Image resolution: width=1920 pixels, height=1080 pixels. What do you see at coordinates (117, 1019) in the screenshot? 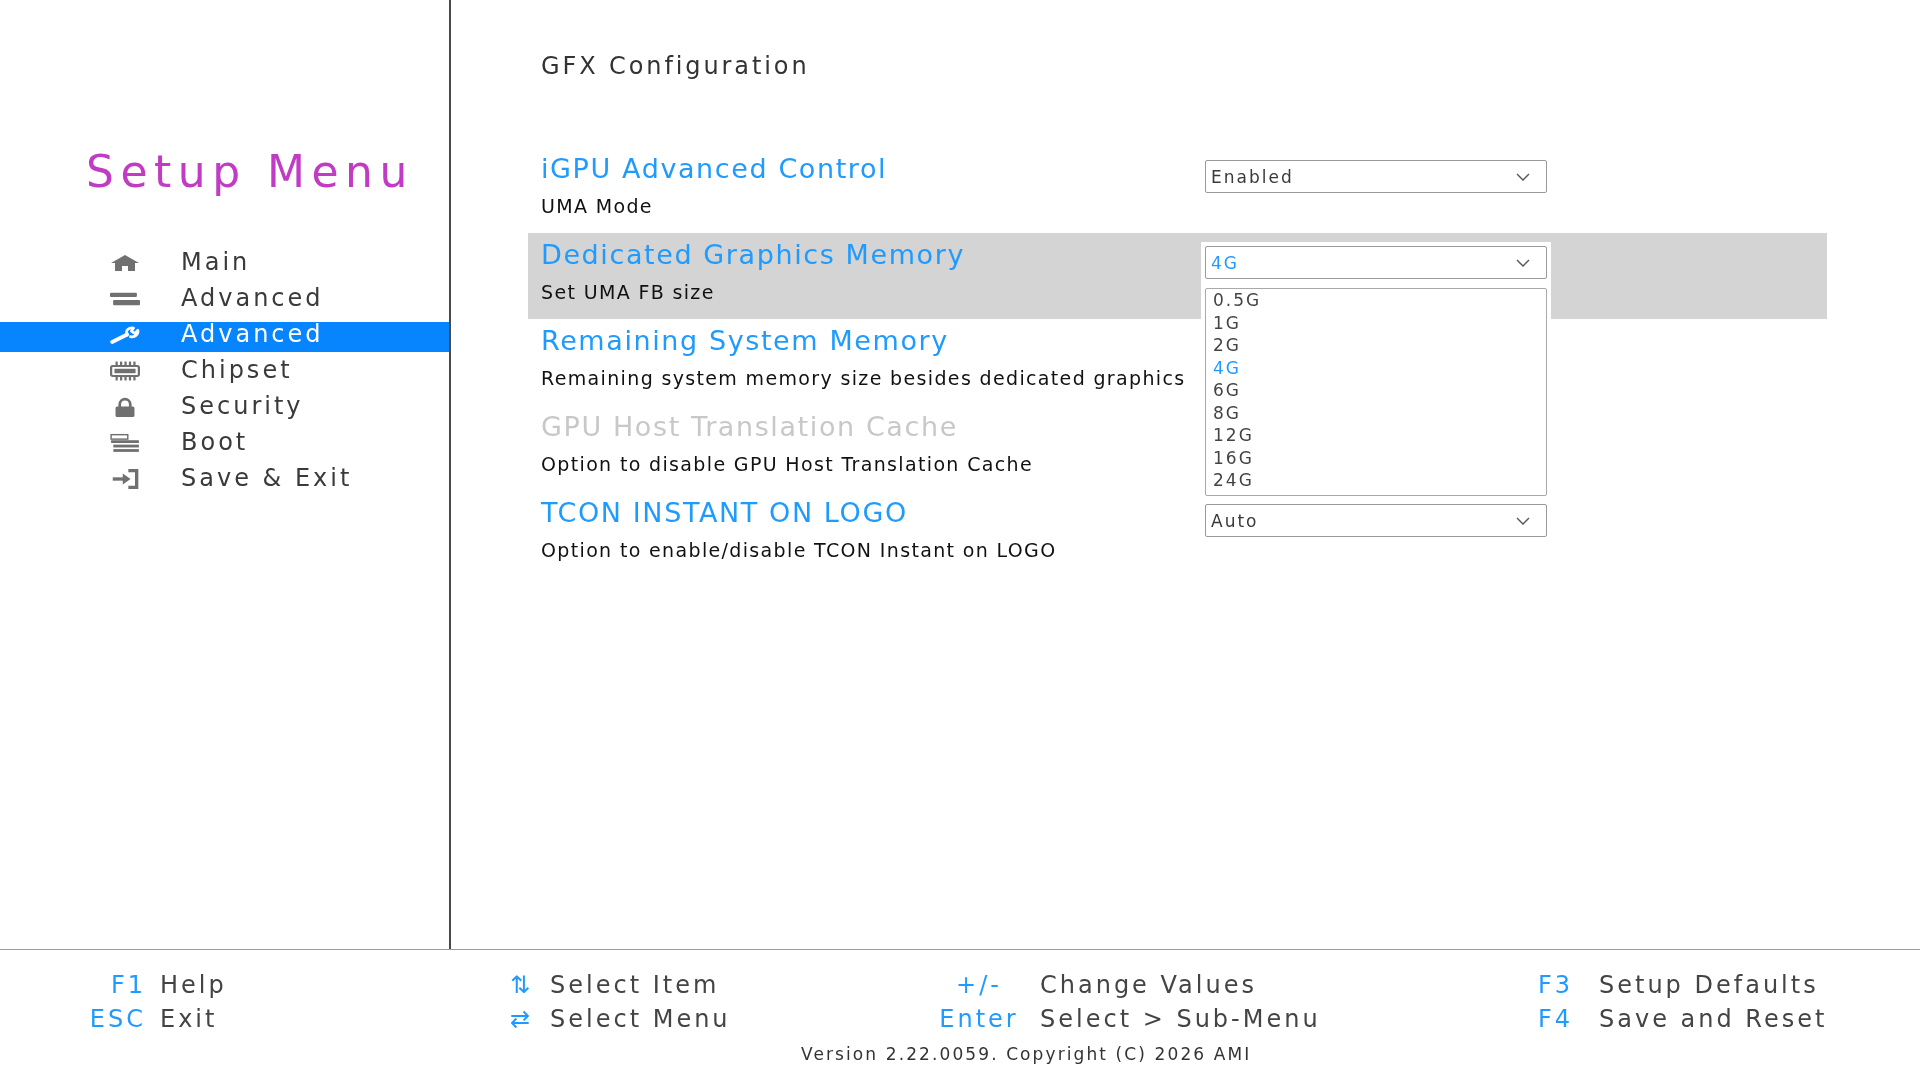
I see `shortcut-key: ESC` at bounding box center [117, 1019].